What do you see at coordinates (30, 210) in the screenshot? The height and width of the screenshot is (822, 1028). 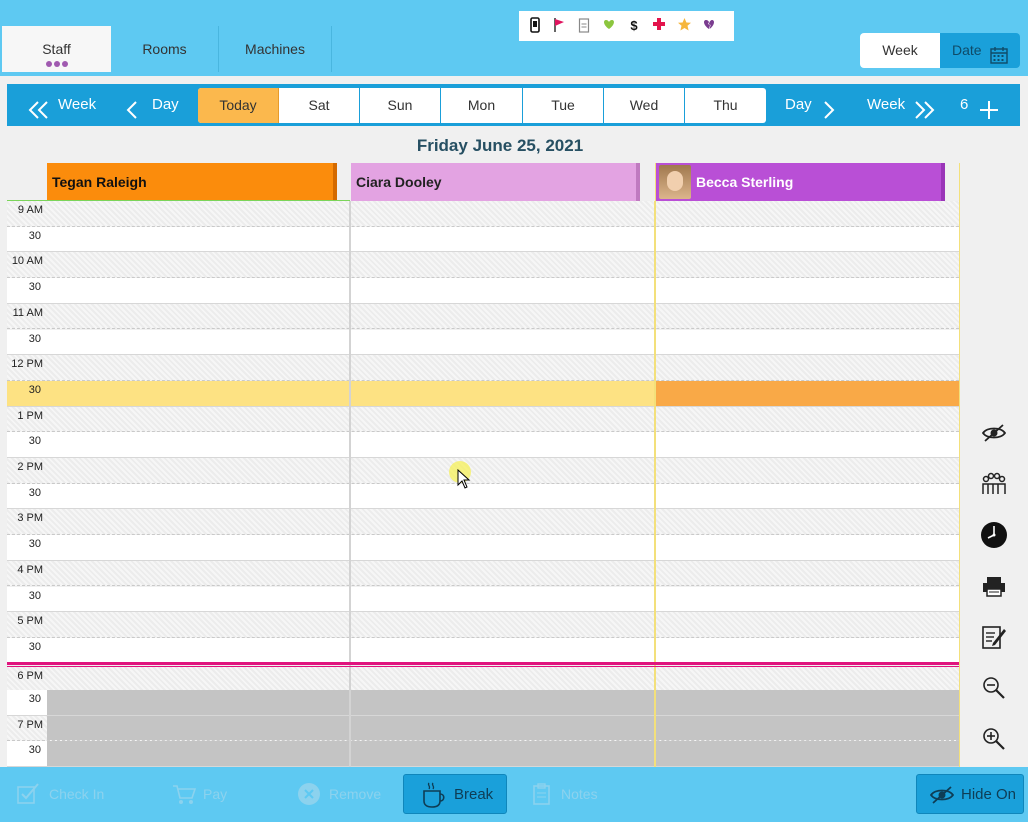 I see `time-label: 9 AM` at bounding box center [30, 210].